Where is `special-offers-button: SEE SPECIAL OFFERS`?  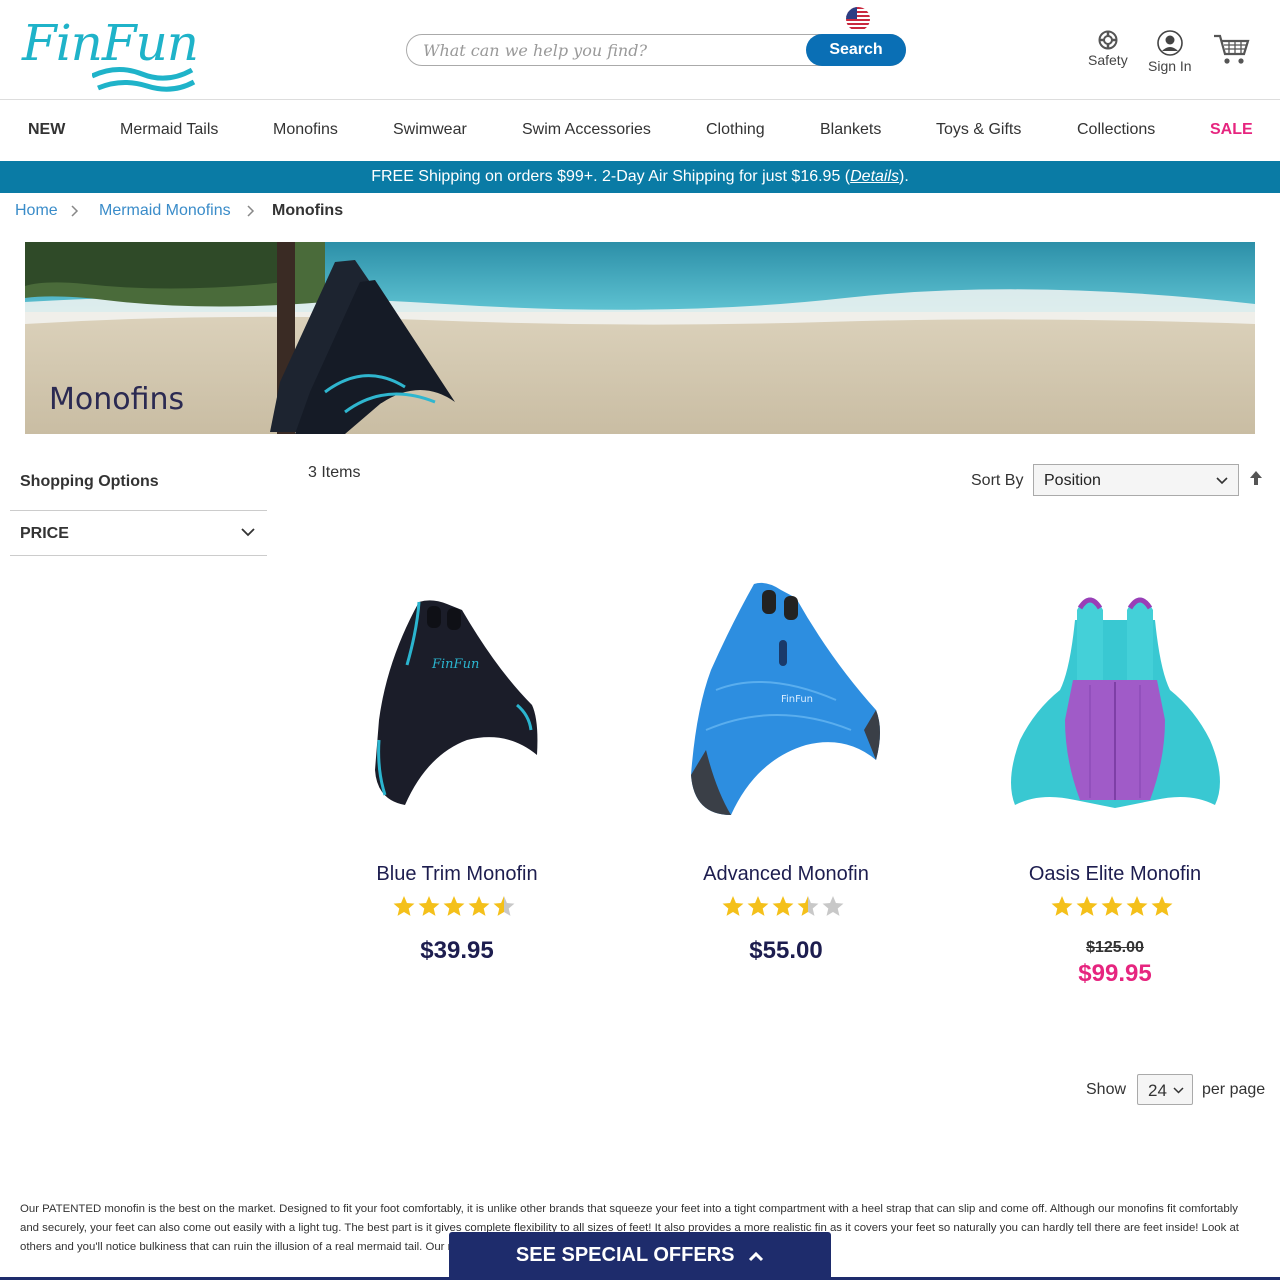 special-offers-button: SEE SPECIAL OFFERS is located at coordinates (640, 1256).